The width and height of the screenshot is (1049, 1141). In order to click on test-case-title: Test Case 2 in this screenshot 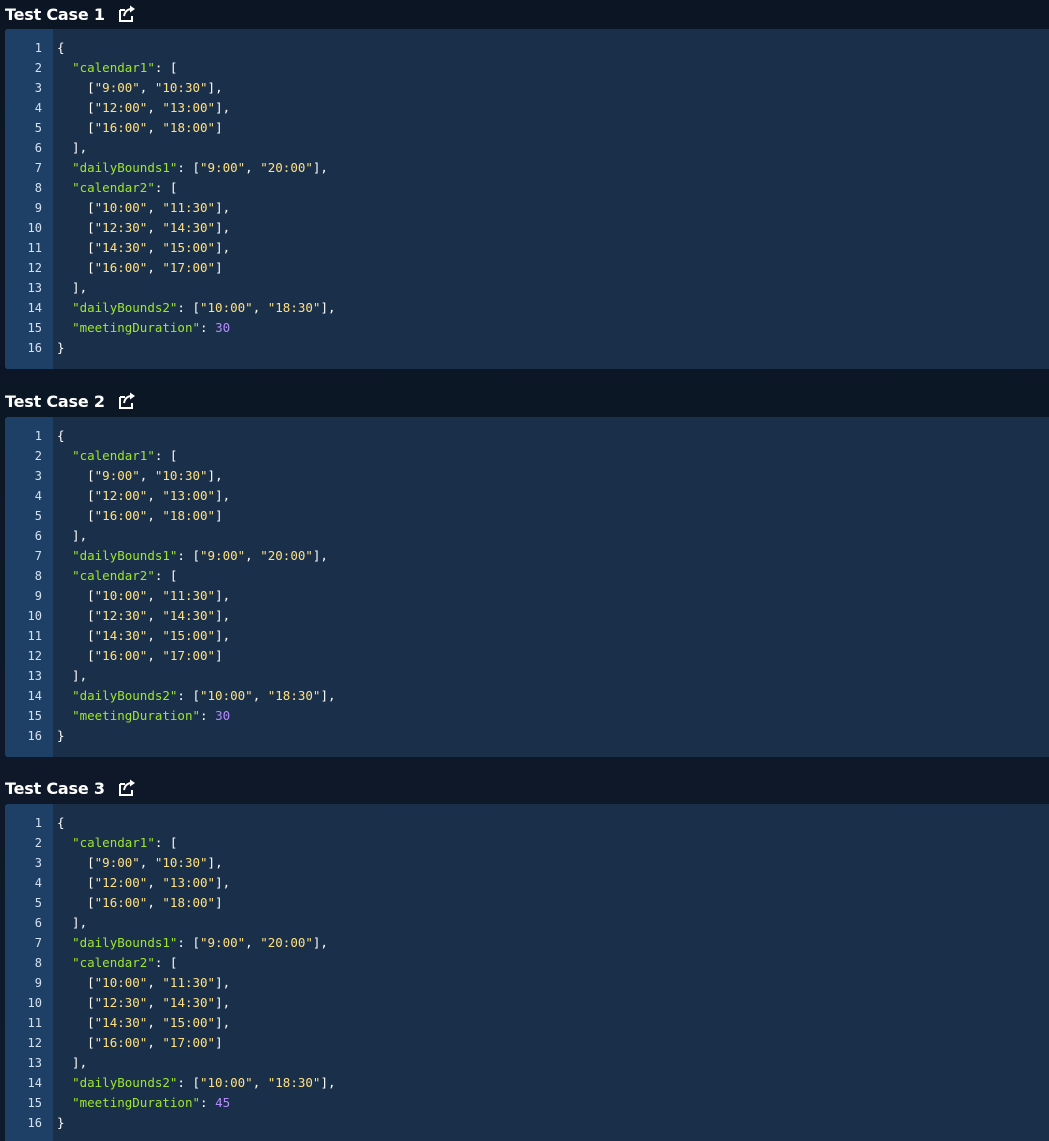, I will do `click(55, 401)`.